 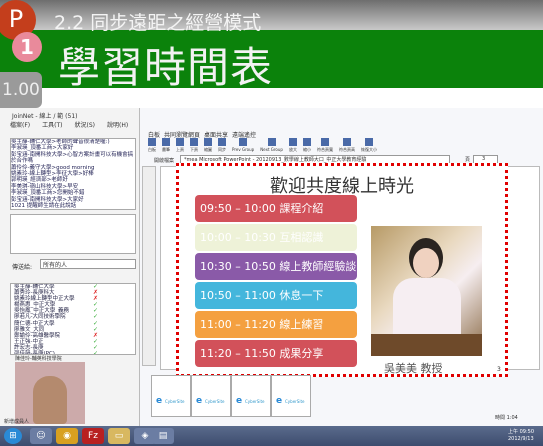 I want to click on toolbar-button-2: 上頁, so click(x=180, y=145).